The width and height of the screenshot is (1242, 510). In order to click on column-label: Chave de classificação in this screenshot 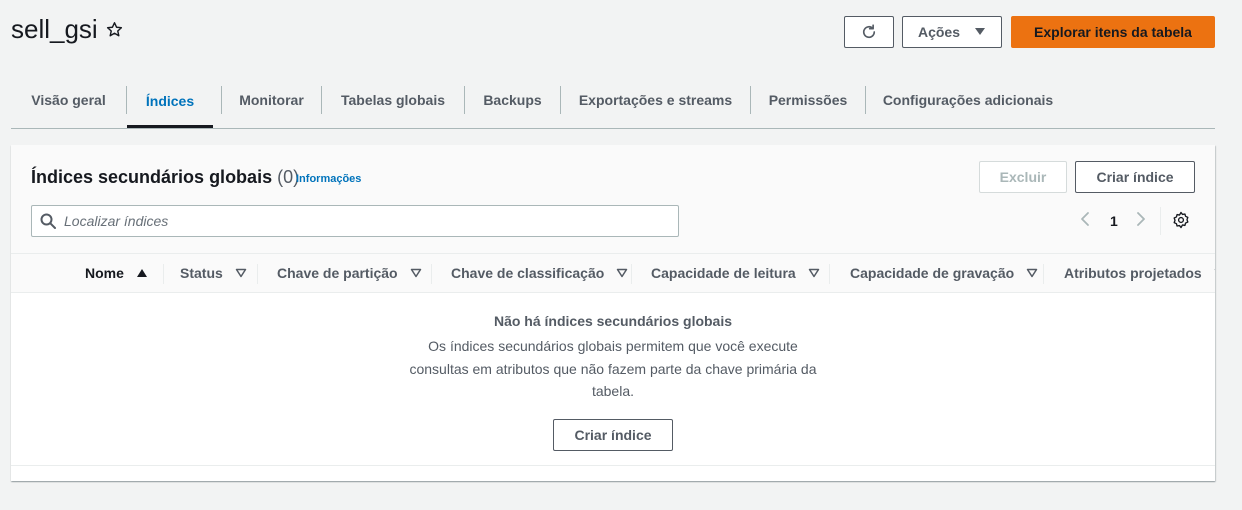, I will do `click(528, 273)`.